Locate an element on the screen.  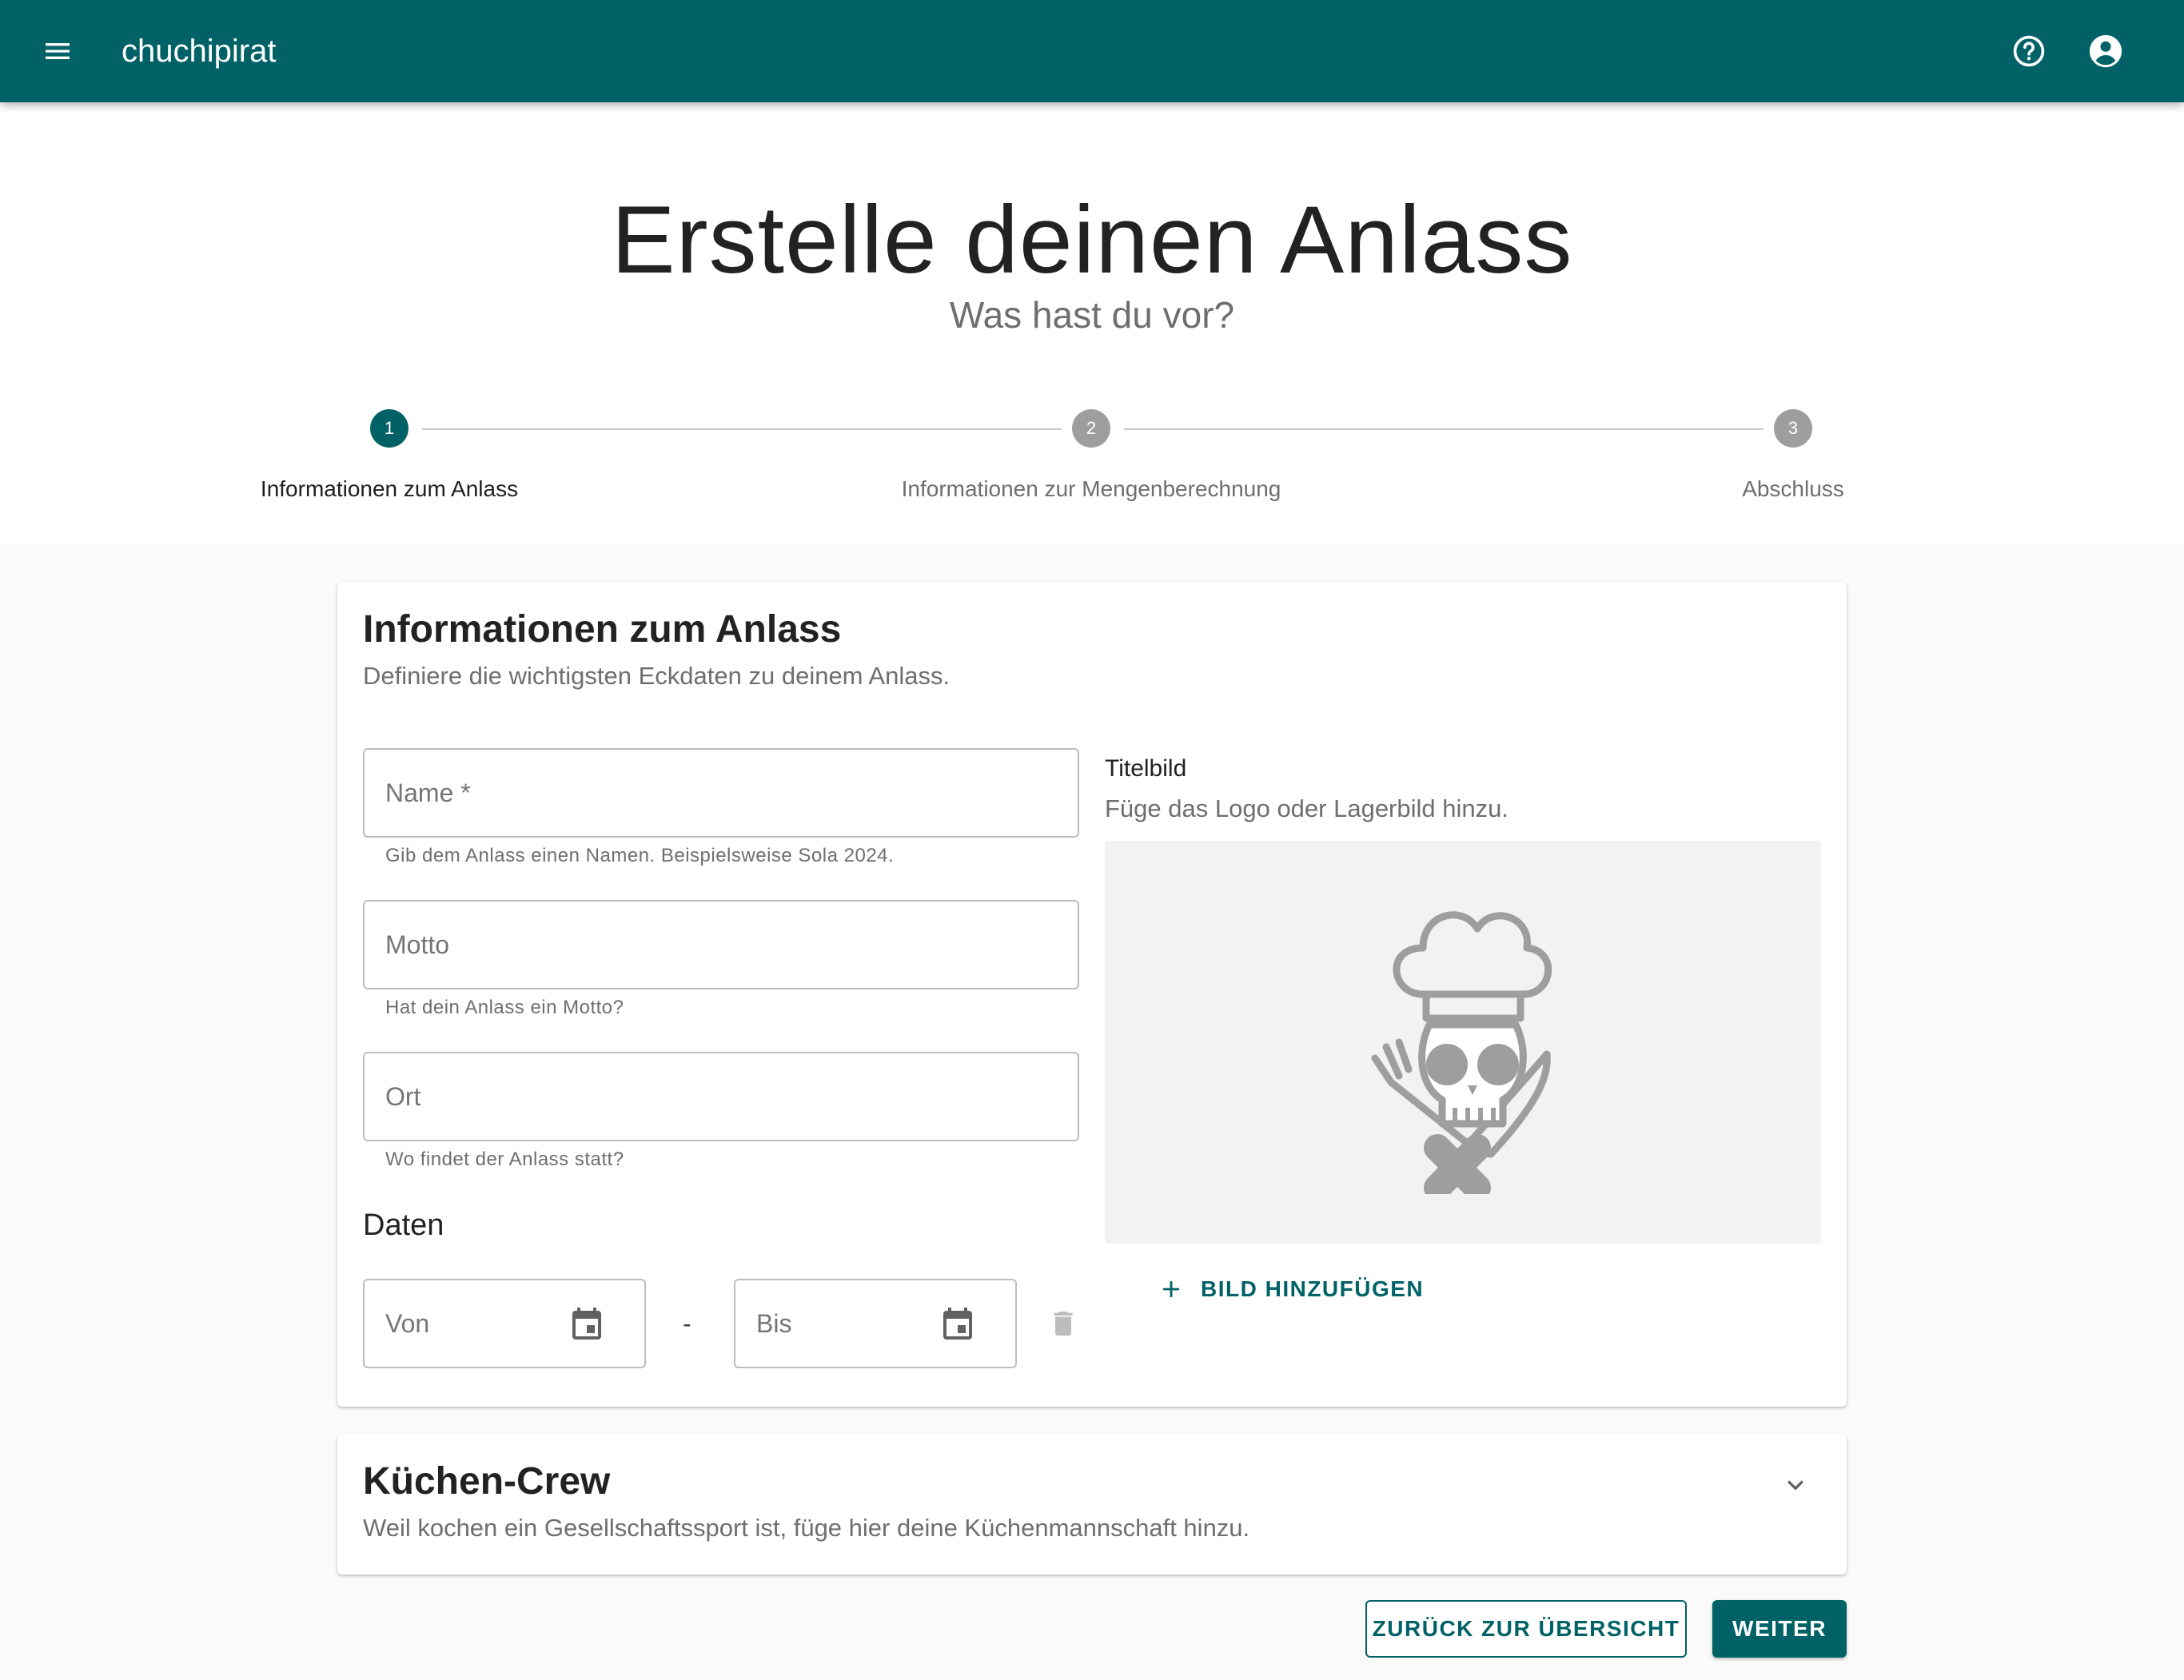
date-from-label: Von is located at coordinates (407, 1323).